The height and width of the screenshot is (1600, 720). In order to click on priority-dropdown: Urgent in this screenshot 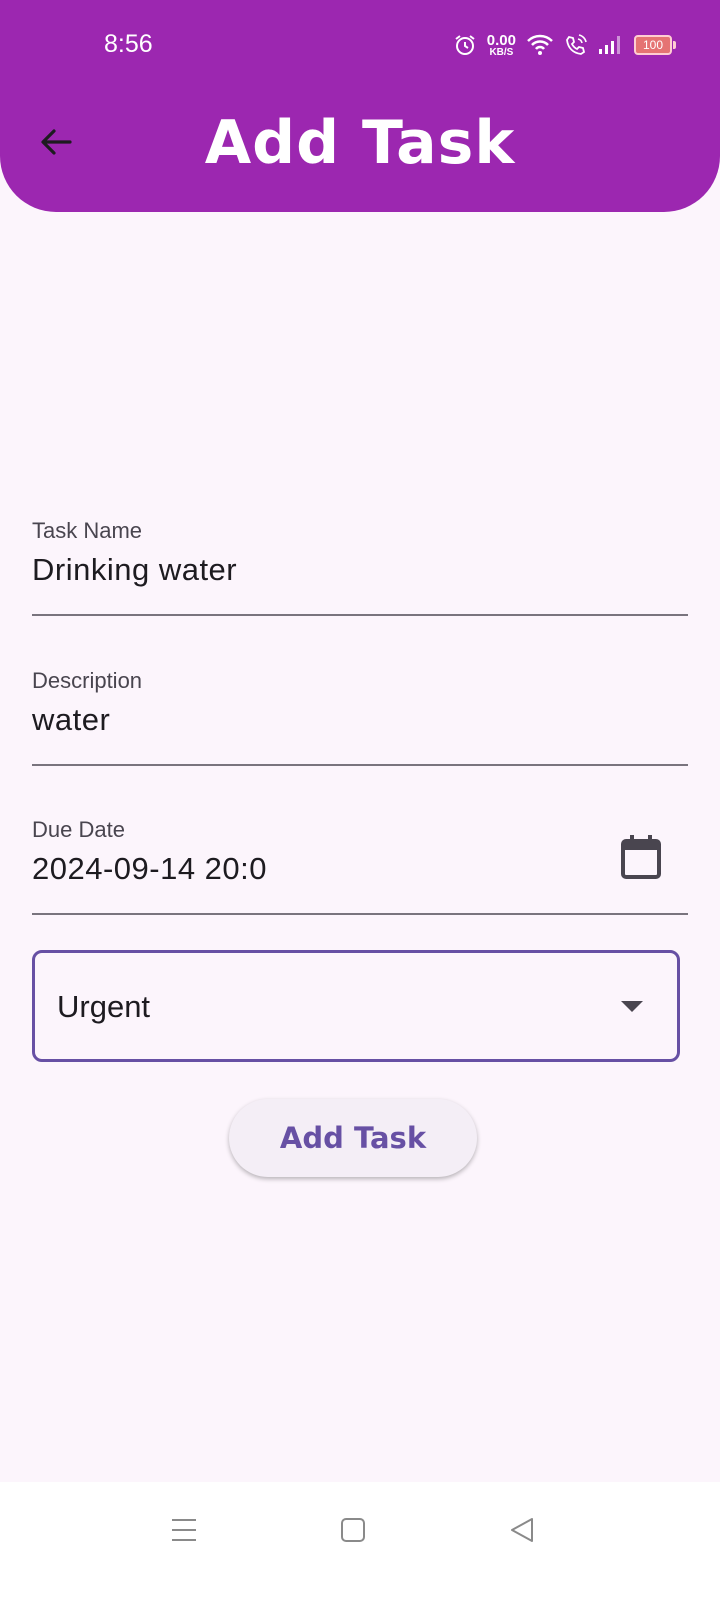, I will do `click(356, 1006)`.